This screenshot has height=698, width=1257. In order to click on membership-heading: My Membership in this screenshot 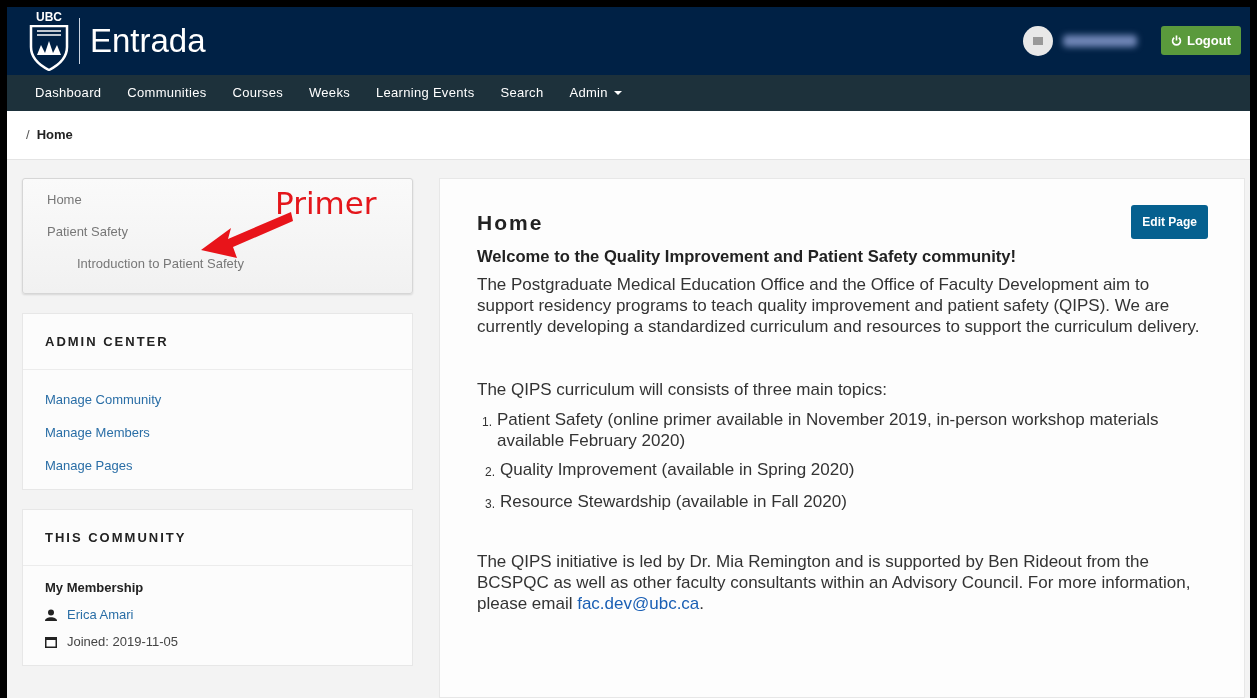, I will do `click(95, 587)`.